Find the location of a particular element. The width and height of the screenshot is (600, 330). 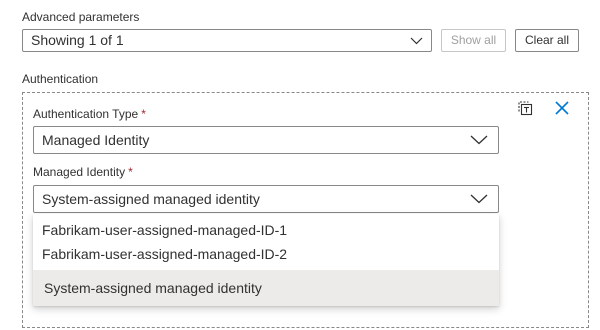

close-icon is located at coordinates (562, 108).